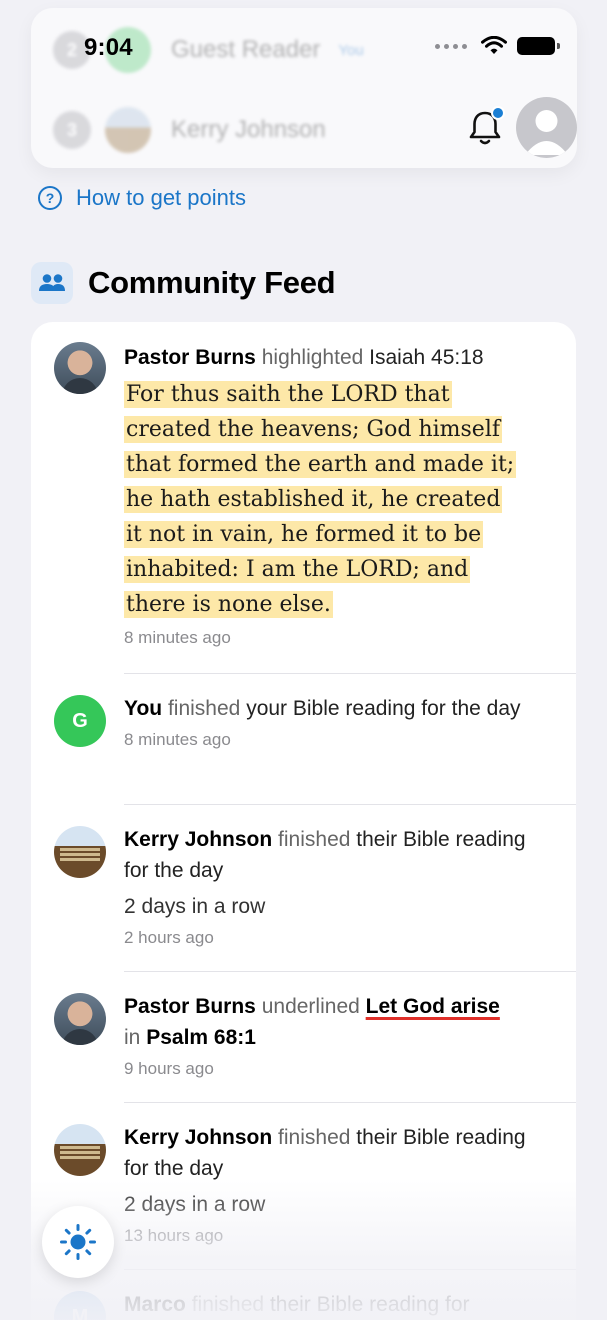 The height and width of the screenshot is (1320, 607). Describe the element at coordinates (155, 1304) in the screenshot. I see `user-name: Marco` at that location.